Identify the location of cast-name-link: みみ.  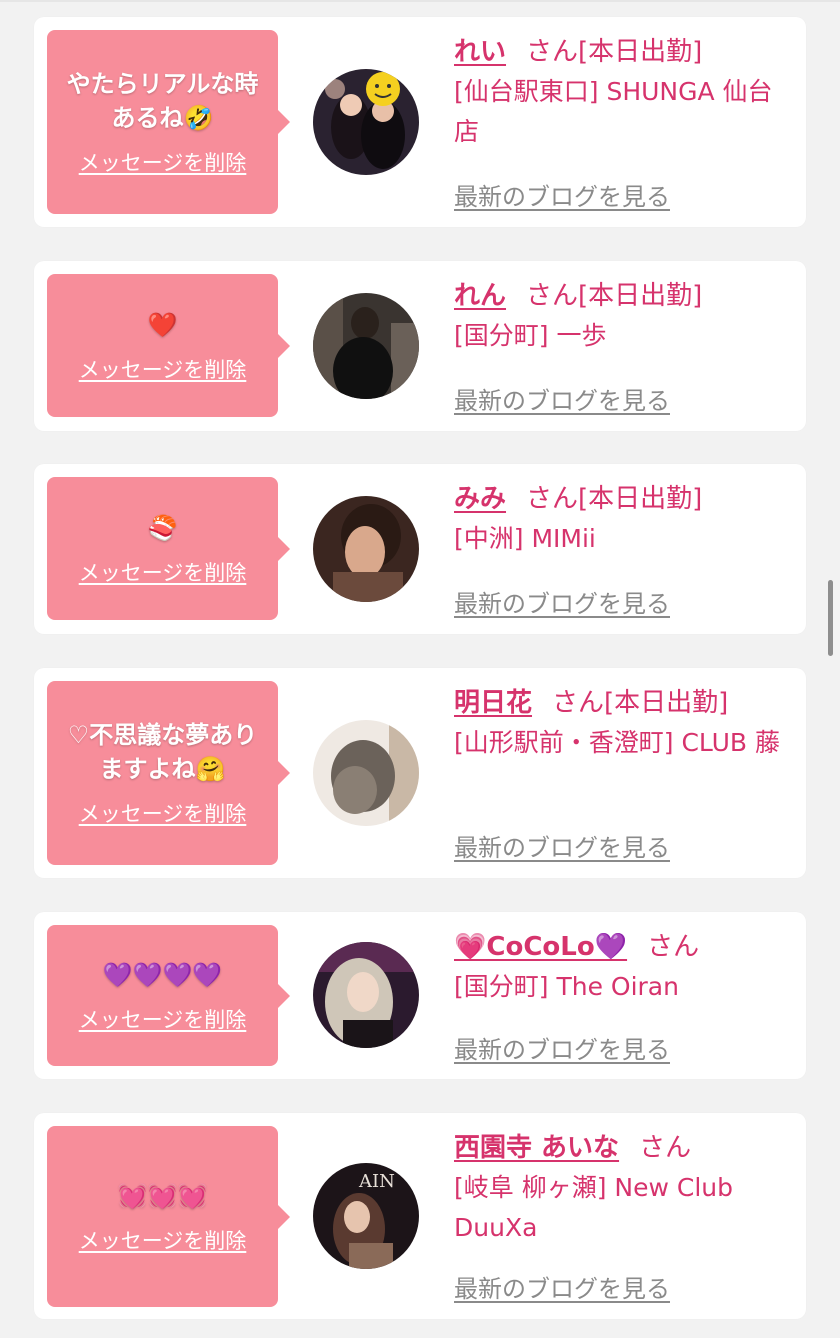
(480, 499).